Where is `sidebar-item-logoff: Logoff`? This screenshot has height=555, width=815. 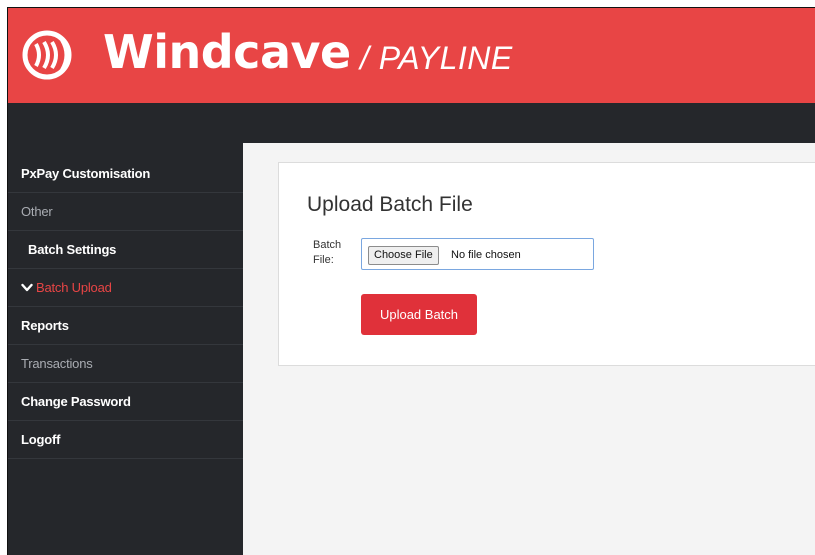 sidebar-item-logoff: Logoff is located at coordinates (125, 440).